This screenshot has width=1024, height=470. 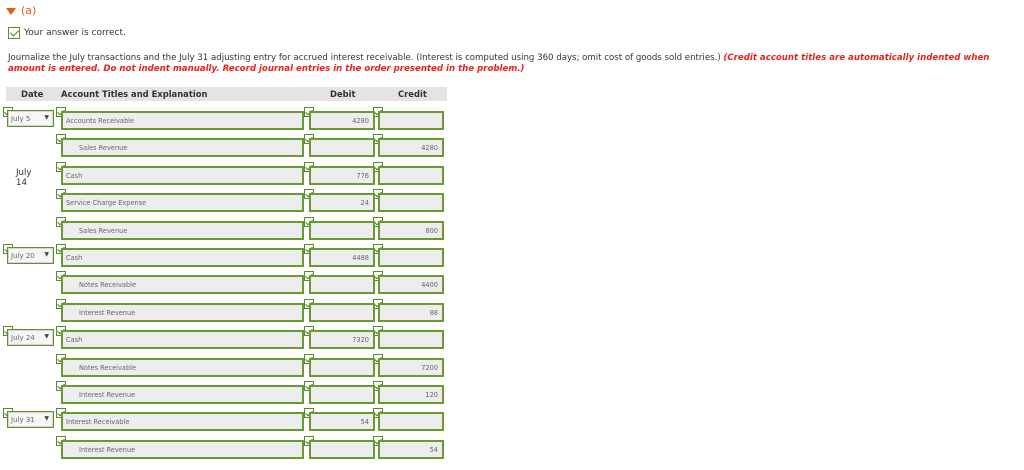 I want to click on credit-field-value: 800, so click(x=431, y=231).